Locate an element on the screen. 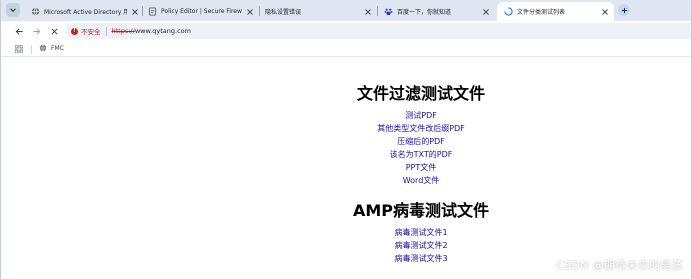 The width and height of the screenshot is (692, 279). link-ppt-file: PPT文件 is located at coordinates (346, 167).